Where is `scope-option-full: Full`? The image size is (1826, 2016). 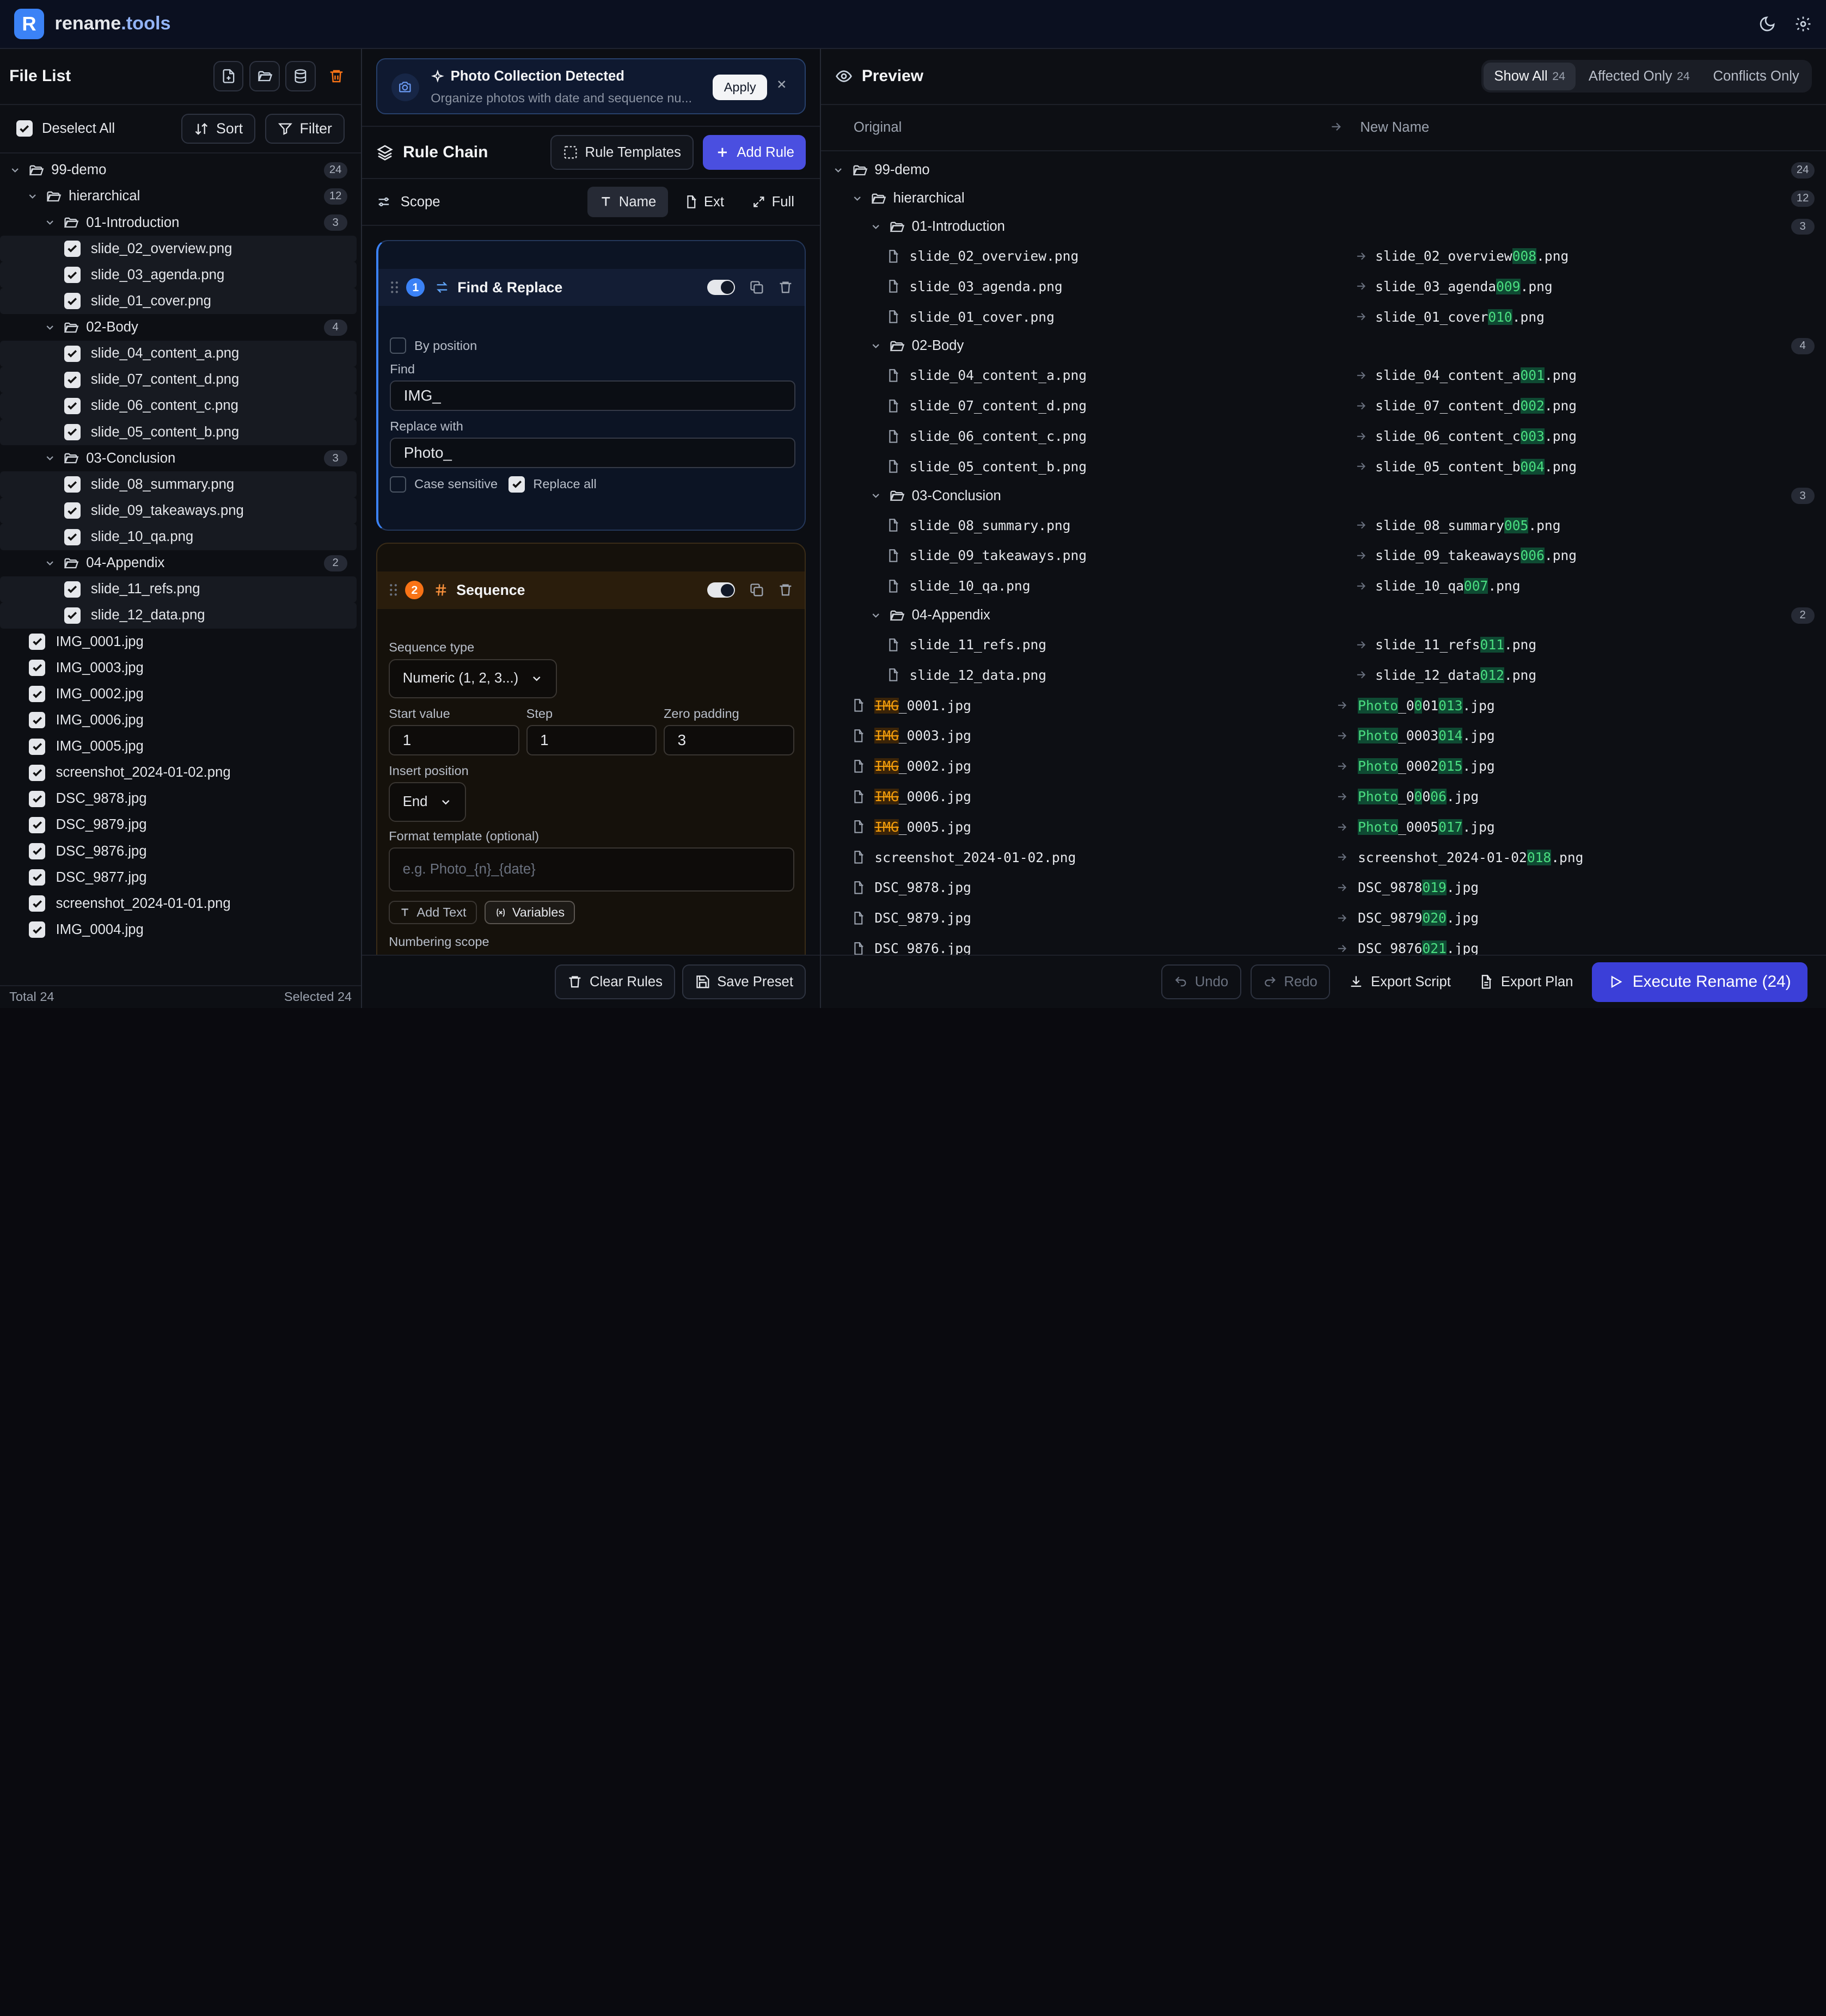 scope-option-full: Full is located at coordinates (773, 202).